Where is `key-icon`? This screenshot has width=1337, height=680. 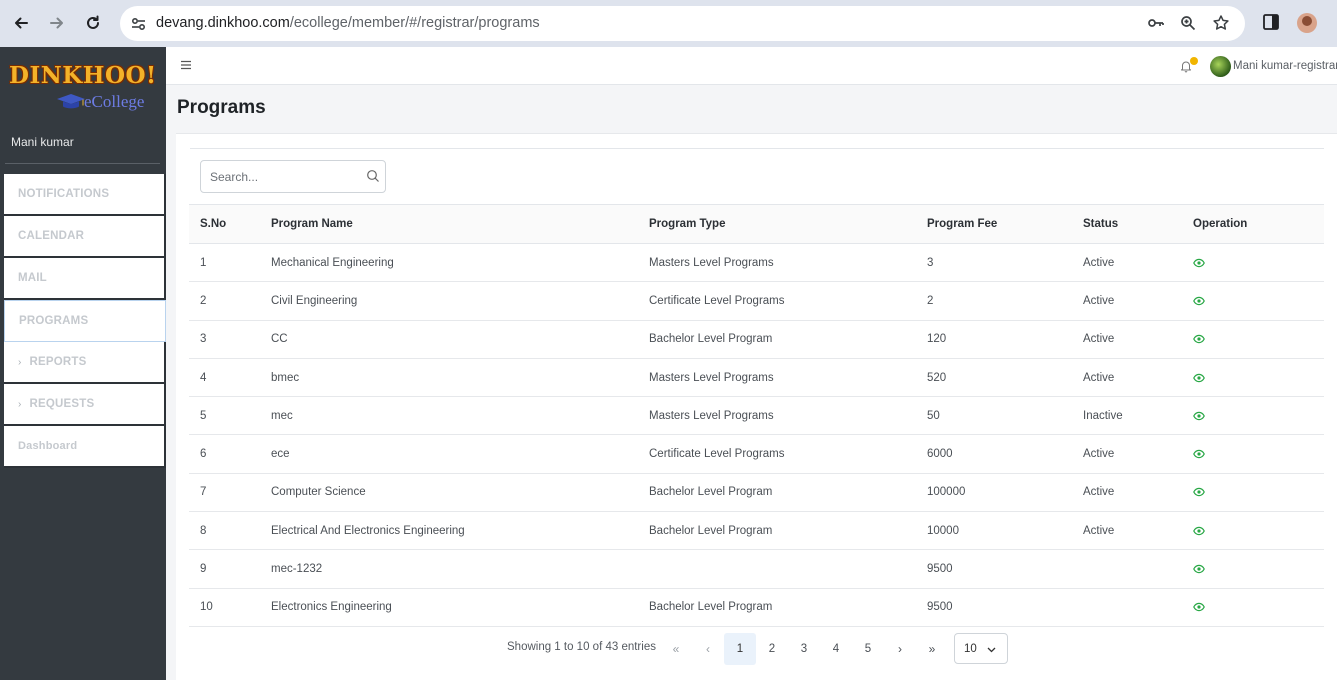 key-icon is located at coordinates (1156, 23).